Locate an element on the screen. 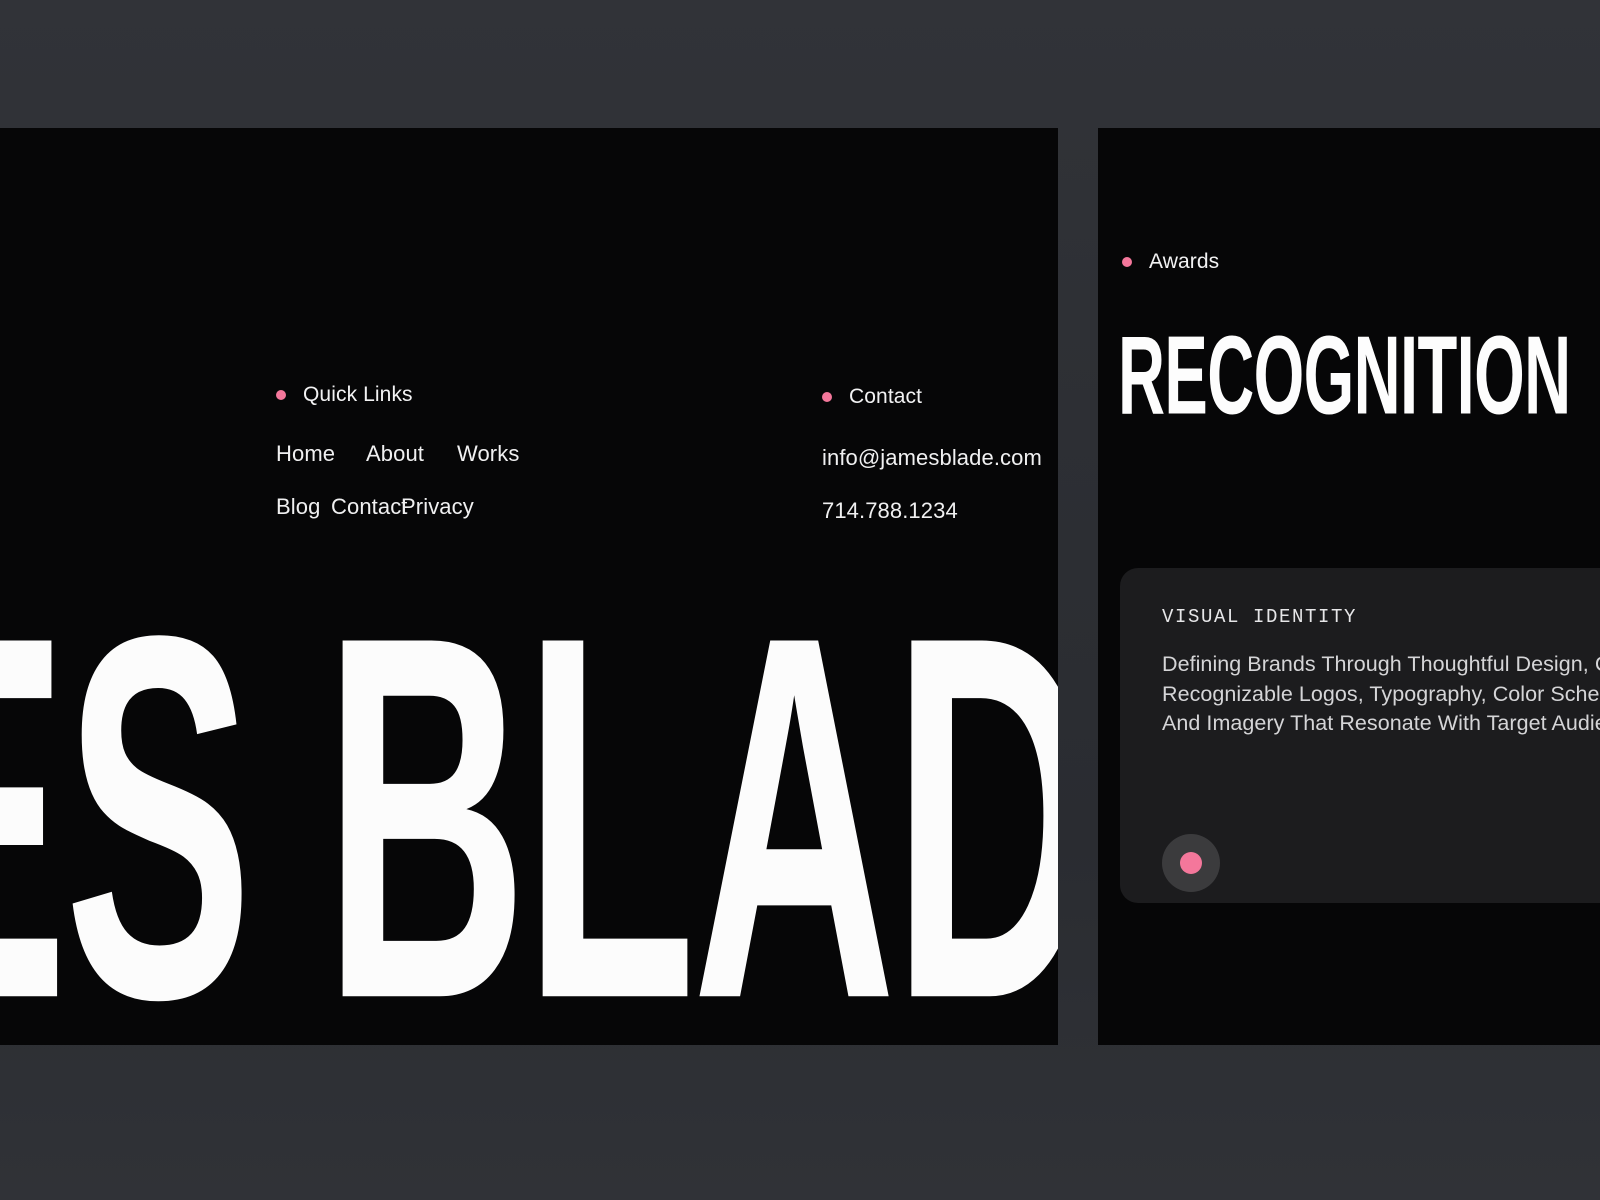 Image resolution: width=1600 pixels, height=1200 pixels. award-card-kicker: VISUAL IDENTITY is located at coordinates (1260, 617).